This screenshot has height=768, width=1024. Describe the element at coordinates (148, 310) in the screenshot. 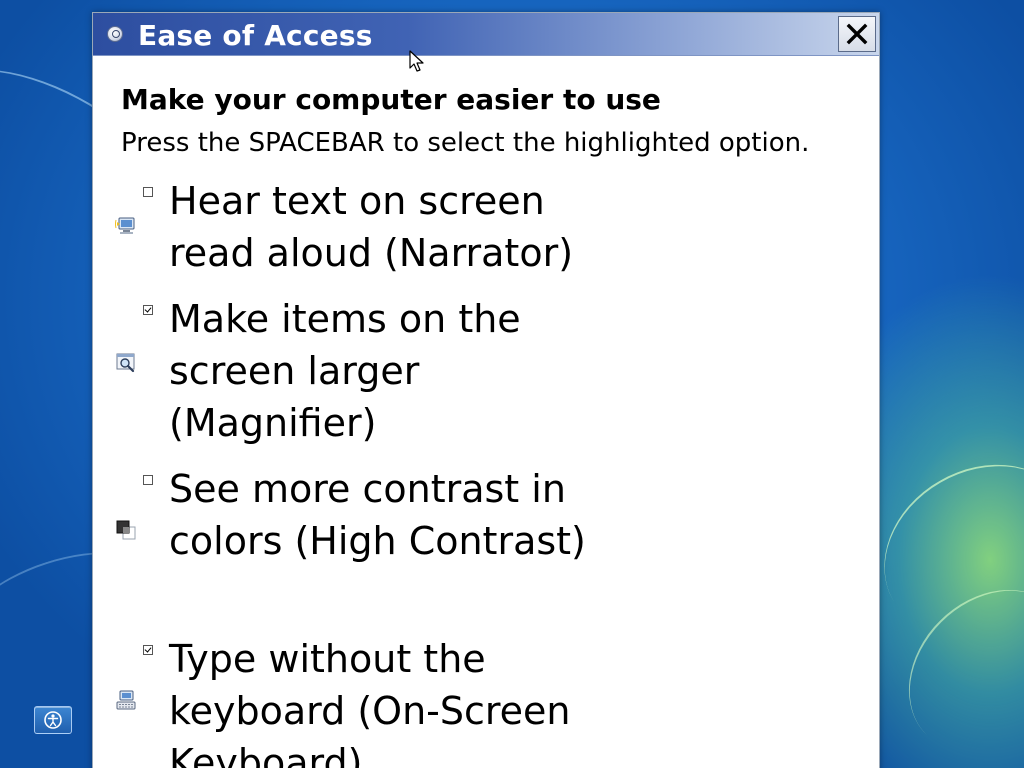

I see `magnifier-checkbox` at that location.